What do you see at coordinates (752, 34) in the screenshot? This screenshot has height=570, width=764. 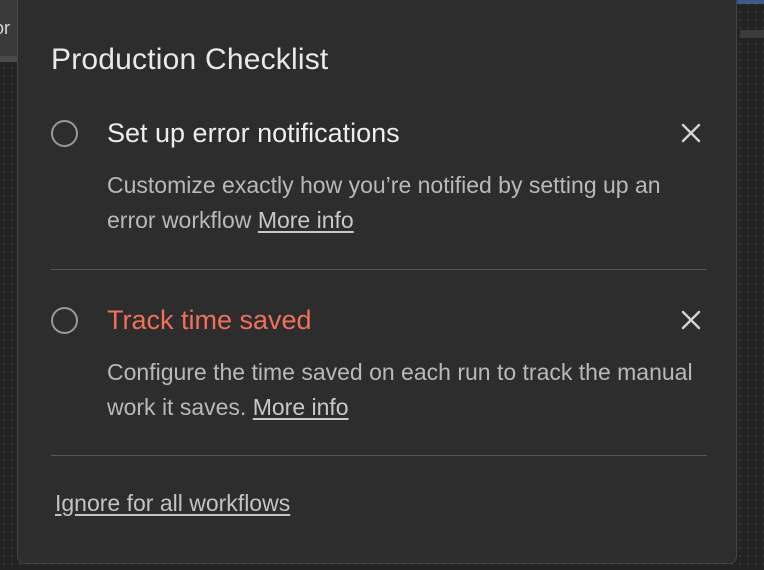 I see `background-right-strip` at bounding box center [752, 34].